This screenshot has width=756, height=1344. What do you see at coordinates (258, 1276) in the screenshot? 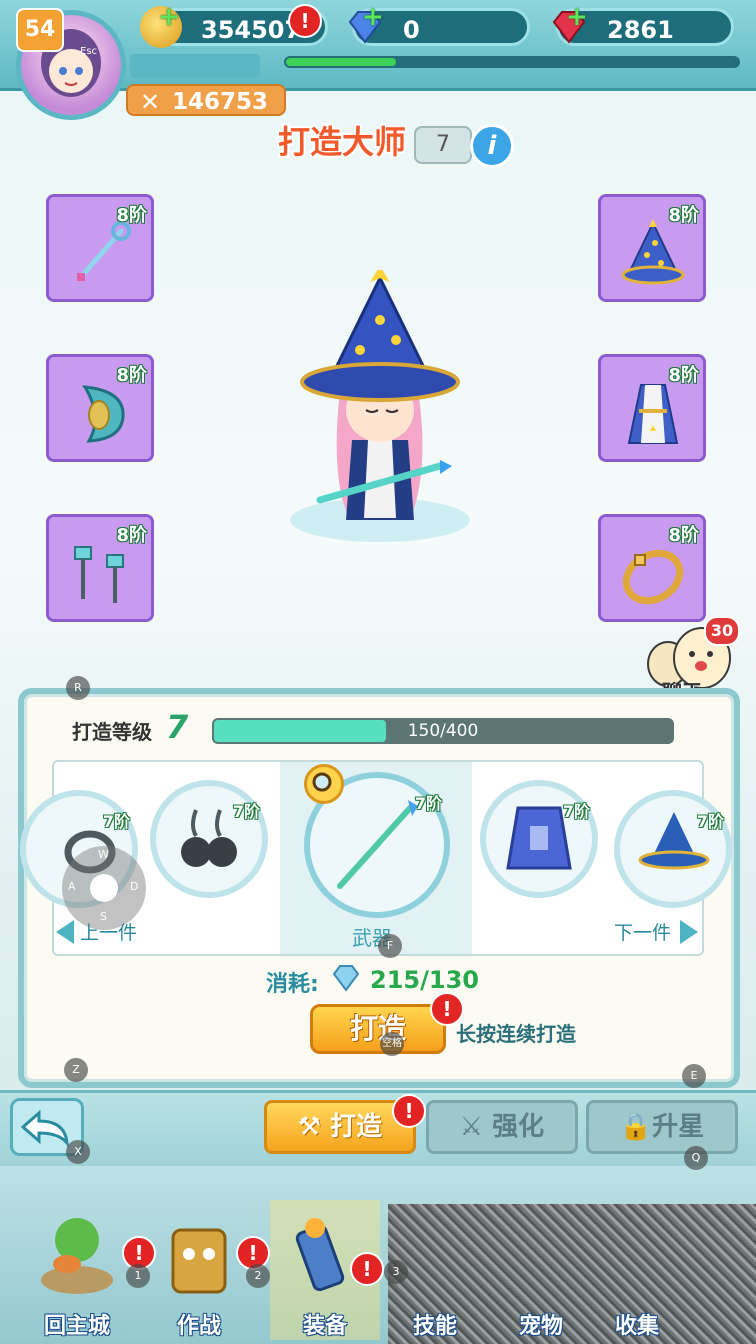
I see `key-hint-2: 2` at bounding box center [258, 1276].